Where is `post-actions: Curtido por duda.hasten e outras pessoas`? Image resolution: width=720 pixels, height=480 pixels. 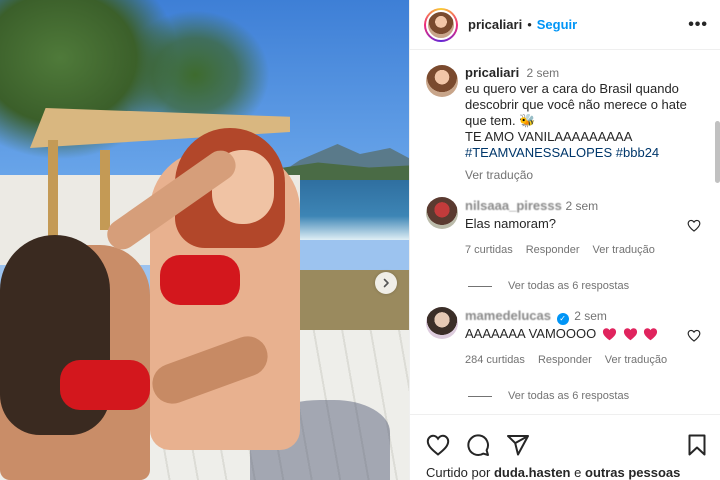
post-actions: Curtido por duda.hasten e outras pessoas is located at coordinates (565, 447).